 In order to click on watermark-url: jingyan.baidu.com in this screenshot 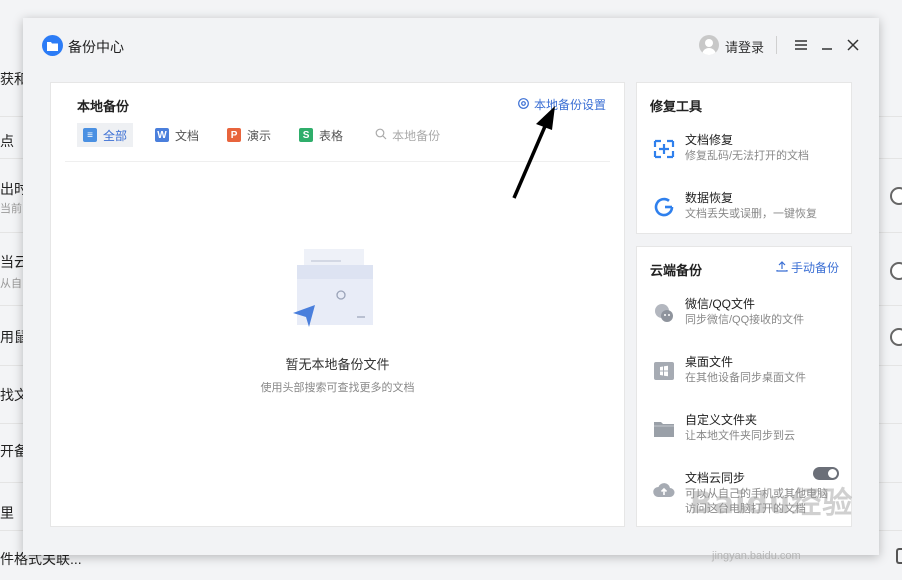, I will do `click(756, 556)`.